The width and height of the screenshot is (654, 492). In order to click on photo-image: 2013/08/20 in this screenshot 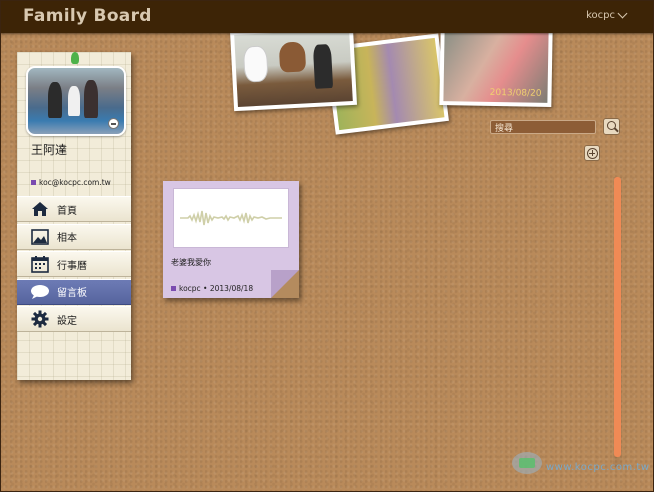, I will do `click(496, 67)`.